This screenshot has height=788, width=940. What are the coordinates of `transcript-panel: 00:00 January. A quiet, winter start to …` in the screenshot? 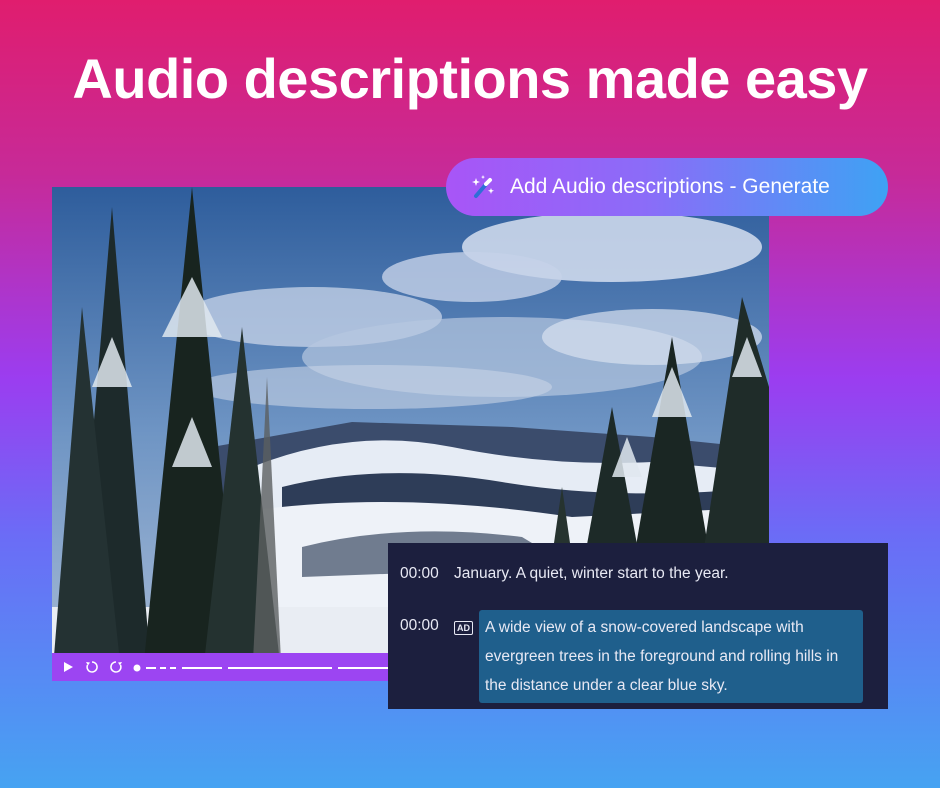 It's located at (638, 626).